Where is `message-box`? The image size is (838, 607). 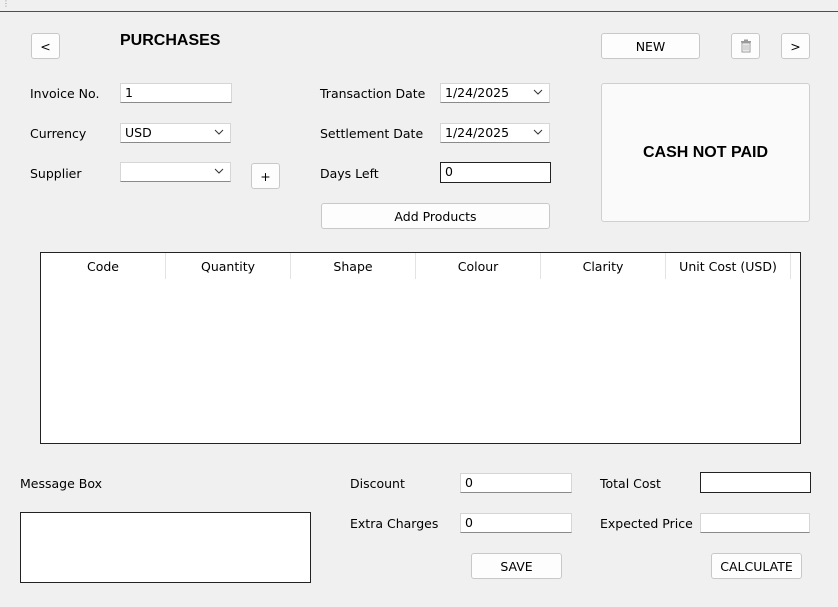
message-box is located at coordinates (165, 547).